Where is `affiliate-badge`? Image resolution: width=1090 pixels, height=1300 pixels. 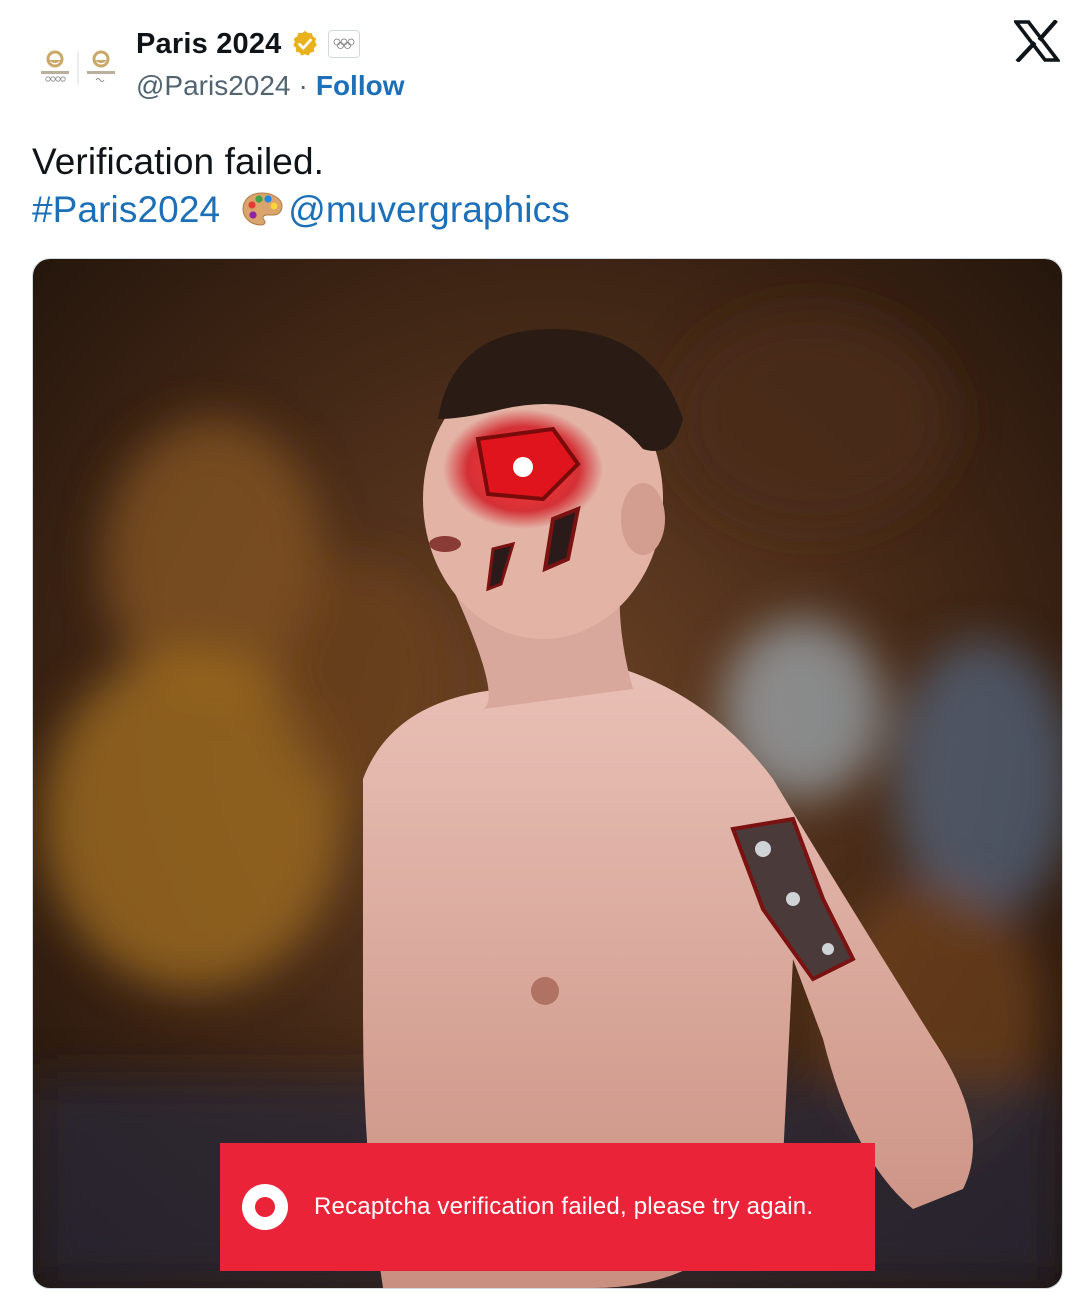 affiliate-badge is located at coordinates (343, 44).